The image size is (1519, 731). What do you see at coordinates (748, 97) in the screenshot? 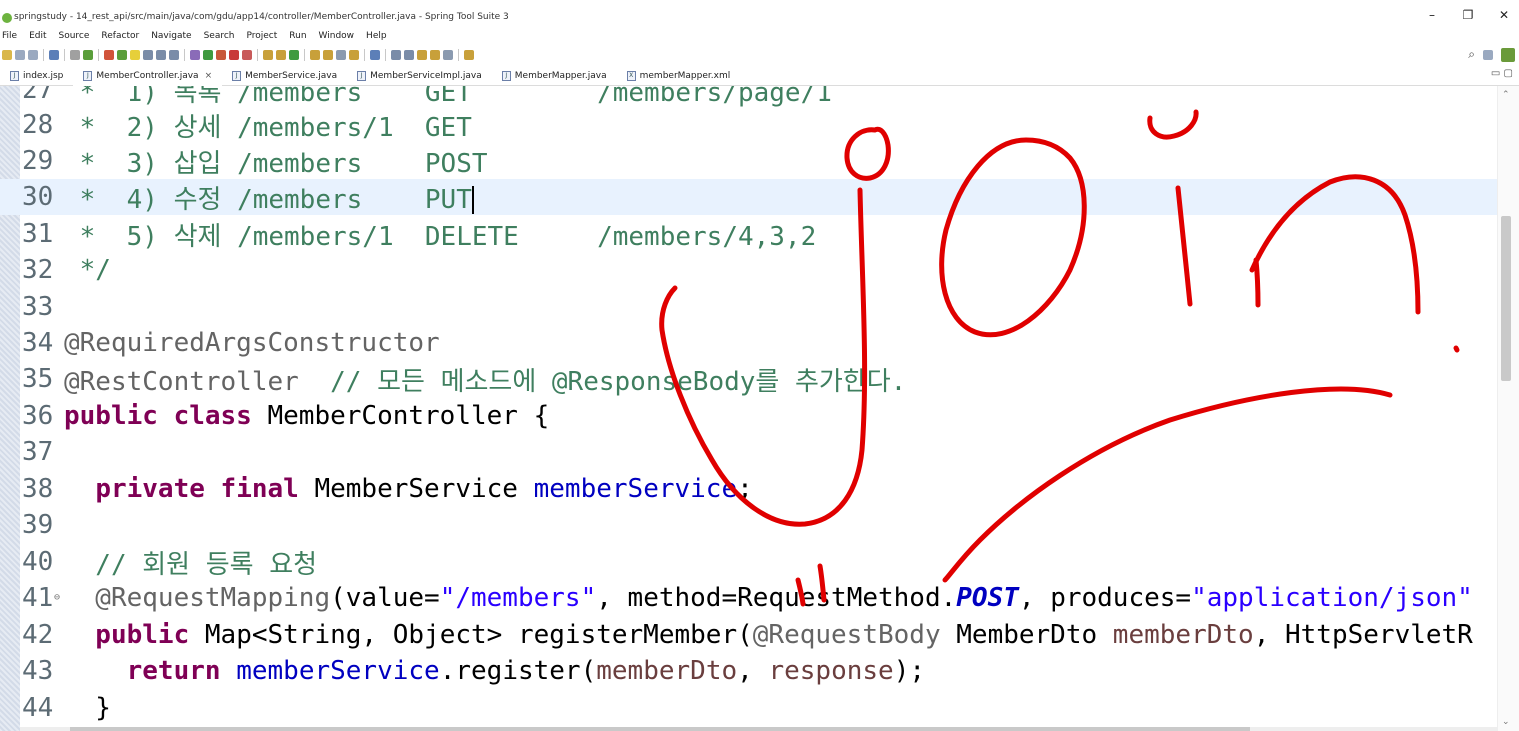
I see `code-line: 27 * 1) 목록 /members GET /members/page/1` at bounding box center [748, 97].